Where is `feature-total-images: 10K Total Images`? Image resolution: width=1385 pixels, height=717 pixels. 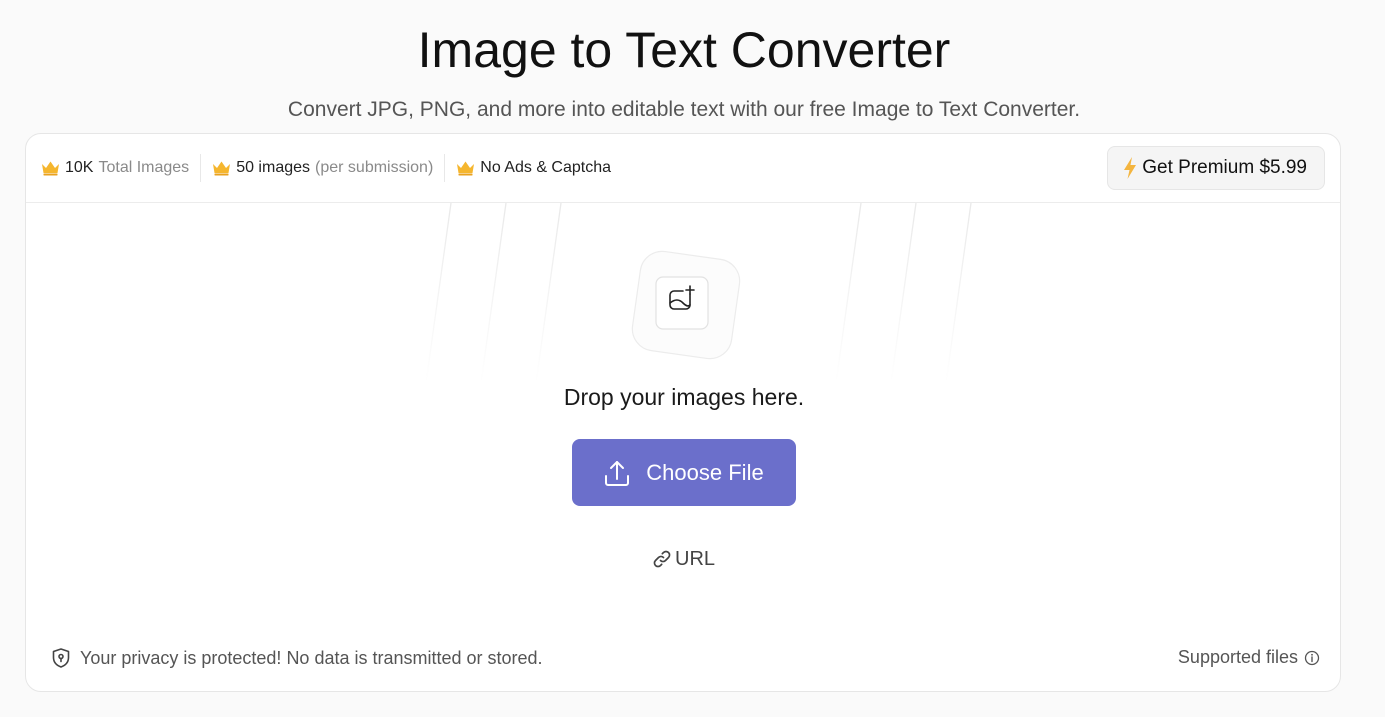 feature-total-images: 10K Total Images is located at coordinates (120, 168).